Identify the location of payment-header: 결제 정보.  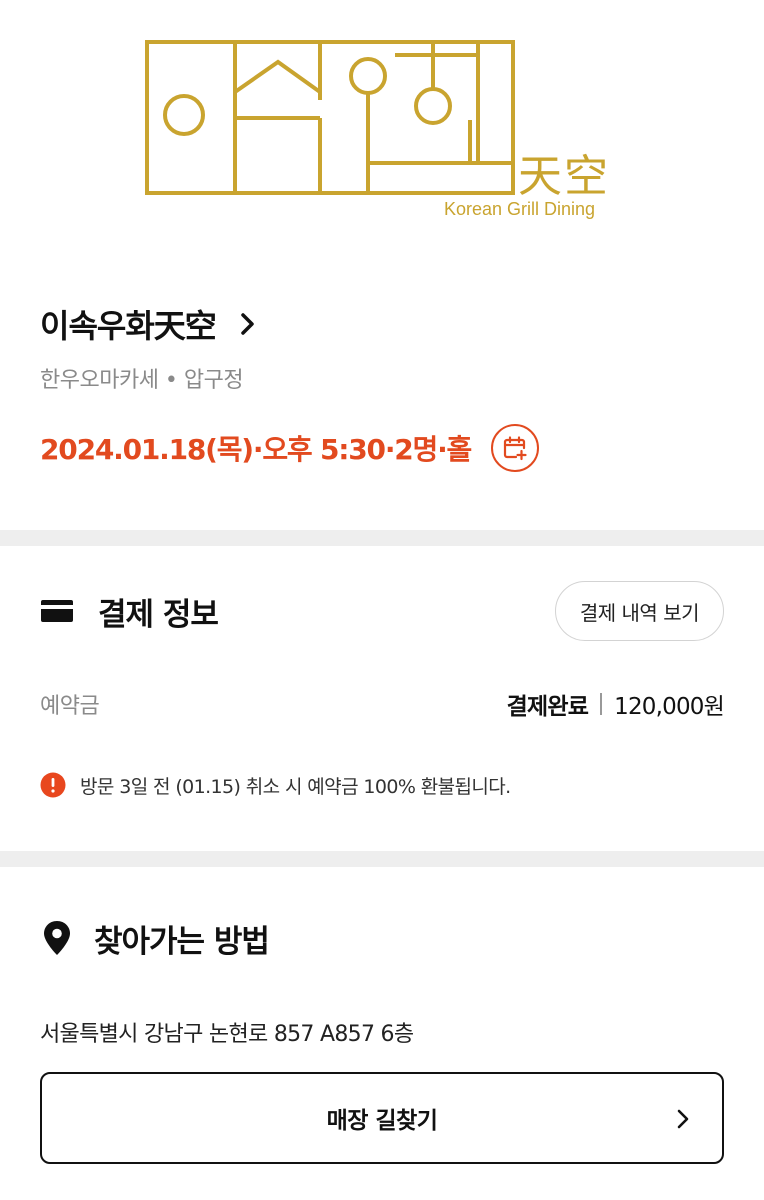
(129, 611).